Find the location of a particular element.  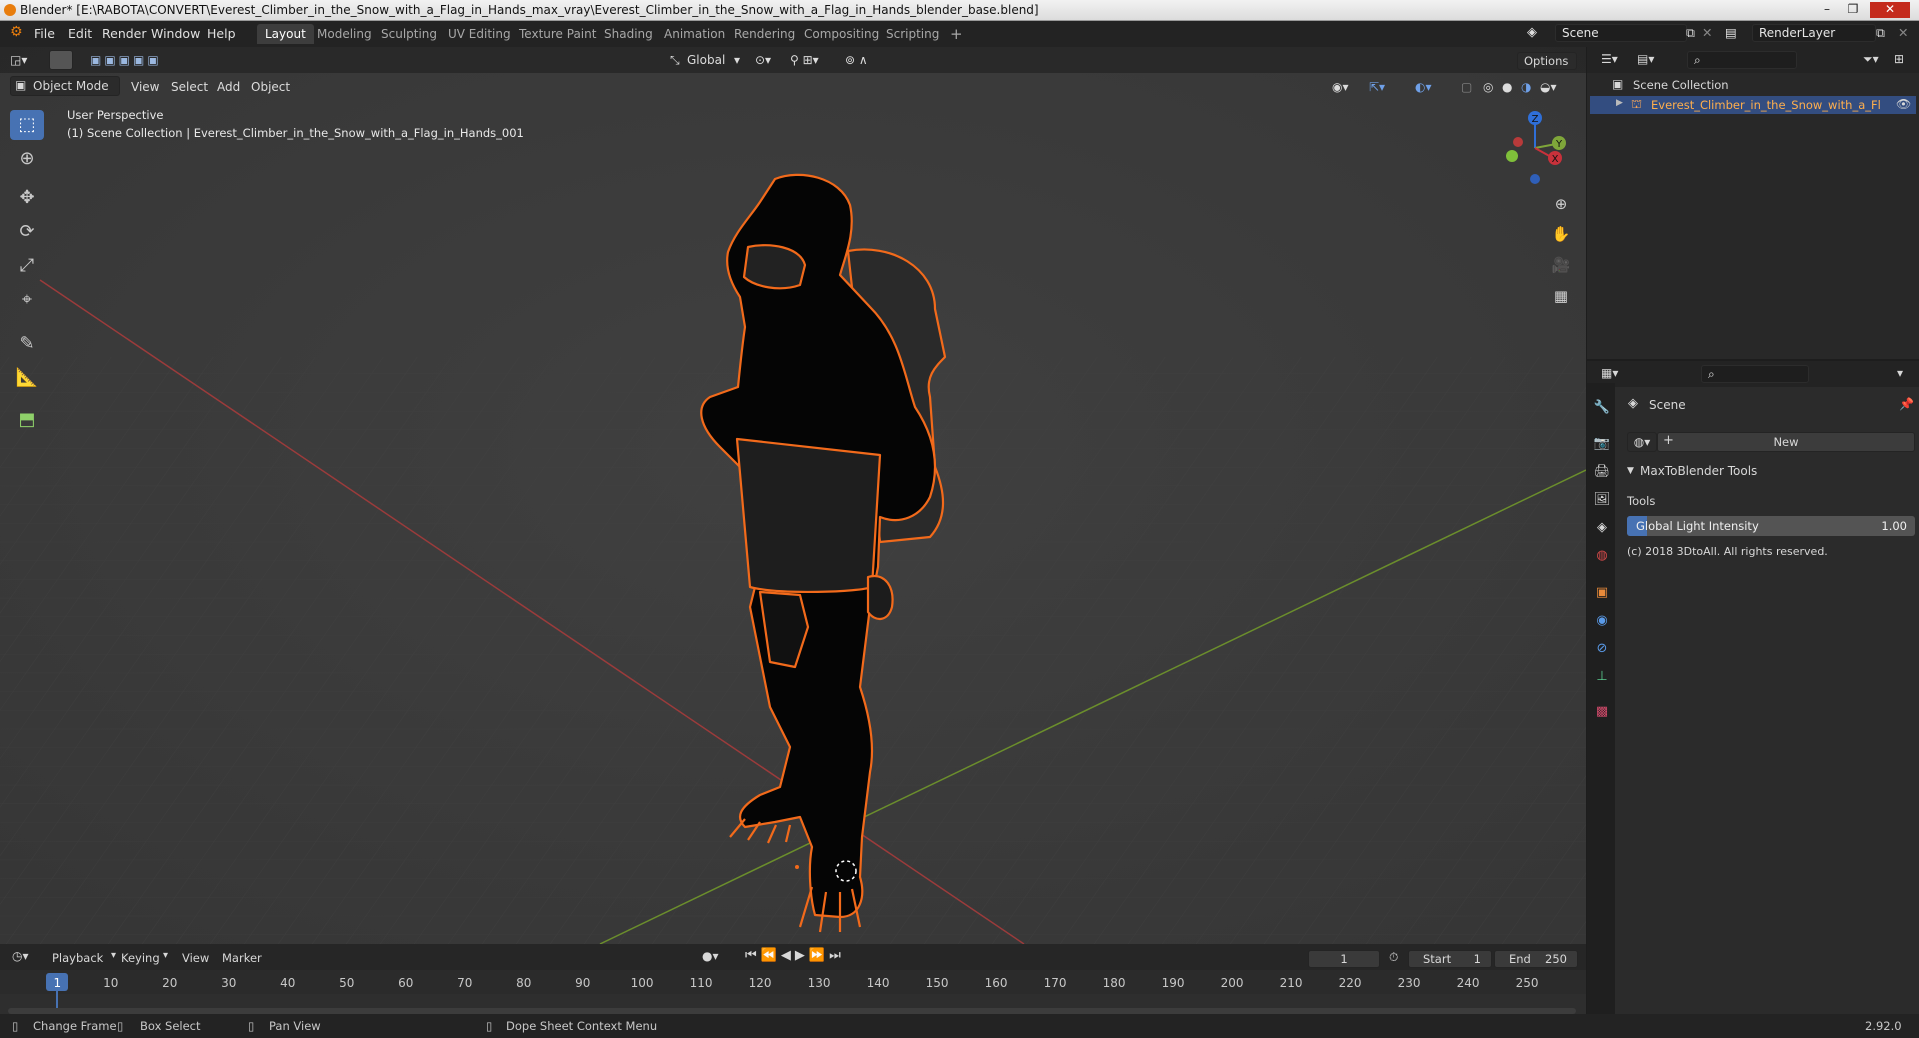

minimize-button: – is located at coordinates (1827, 10).